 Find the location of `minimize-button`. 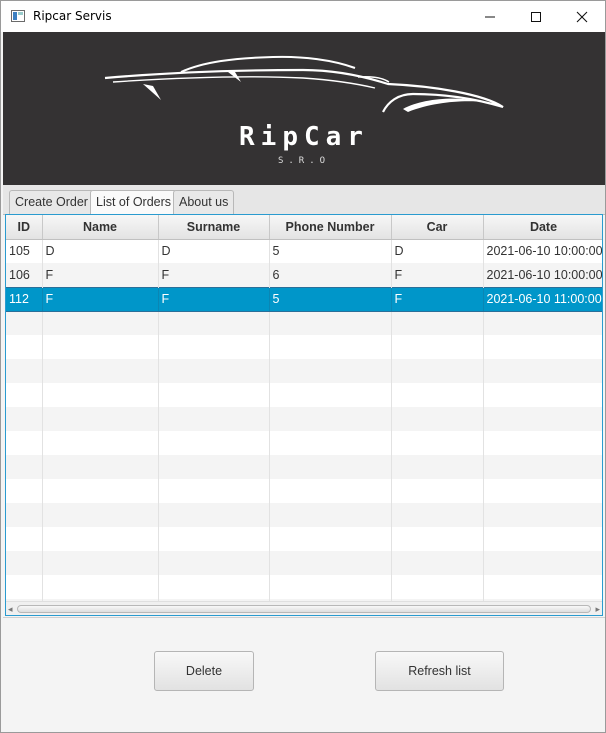

minimize-button is located at coordinates (490, 16).